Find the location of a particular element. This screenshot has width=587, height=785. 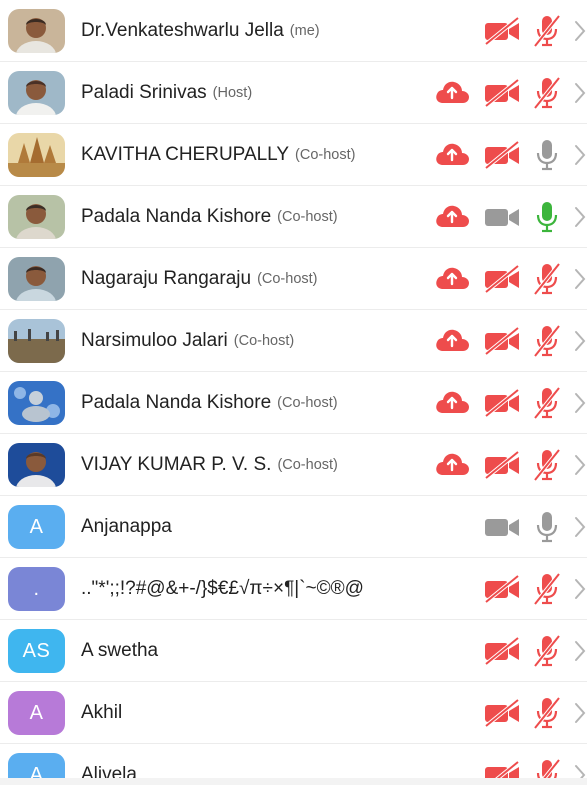

participant-row: KAVITHA CHERUPALLY (Co-host) is located at coordinates (293, 155).